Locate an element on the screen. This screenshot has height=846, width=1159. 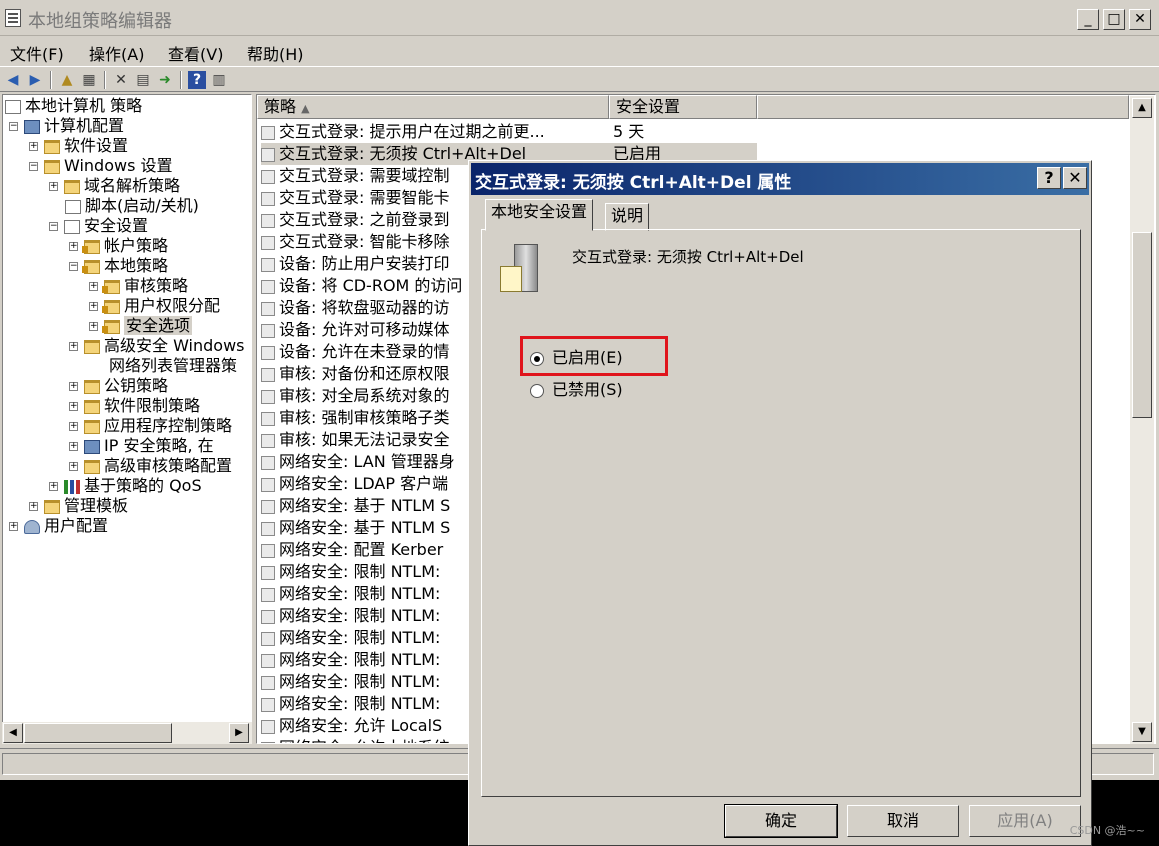
tree-item-qos: + 基于策略的 QoS is located at coordinates (125, 486).